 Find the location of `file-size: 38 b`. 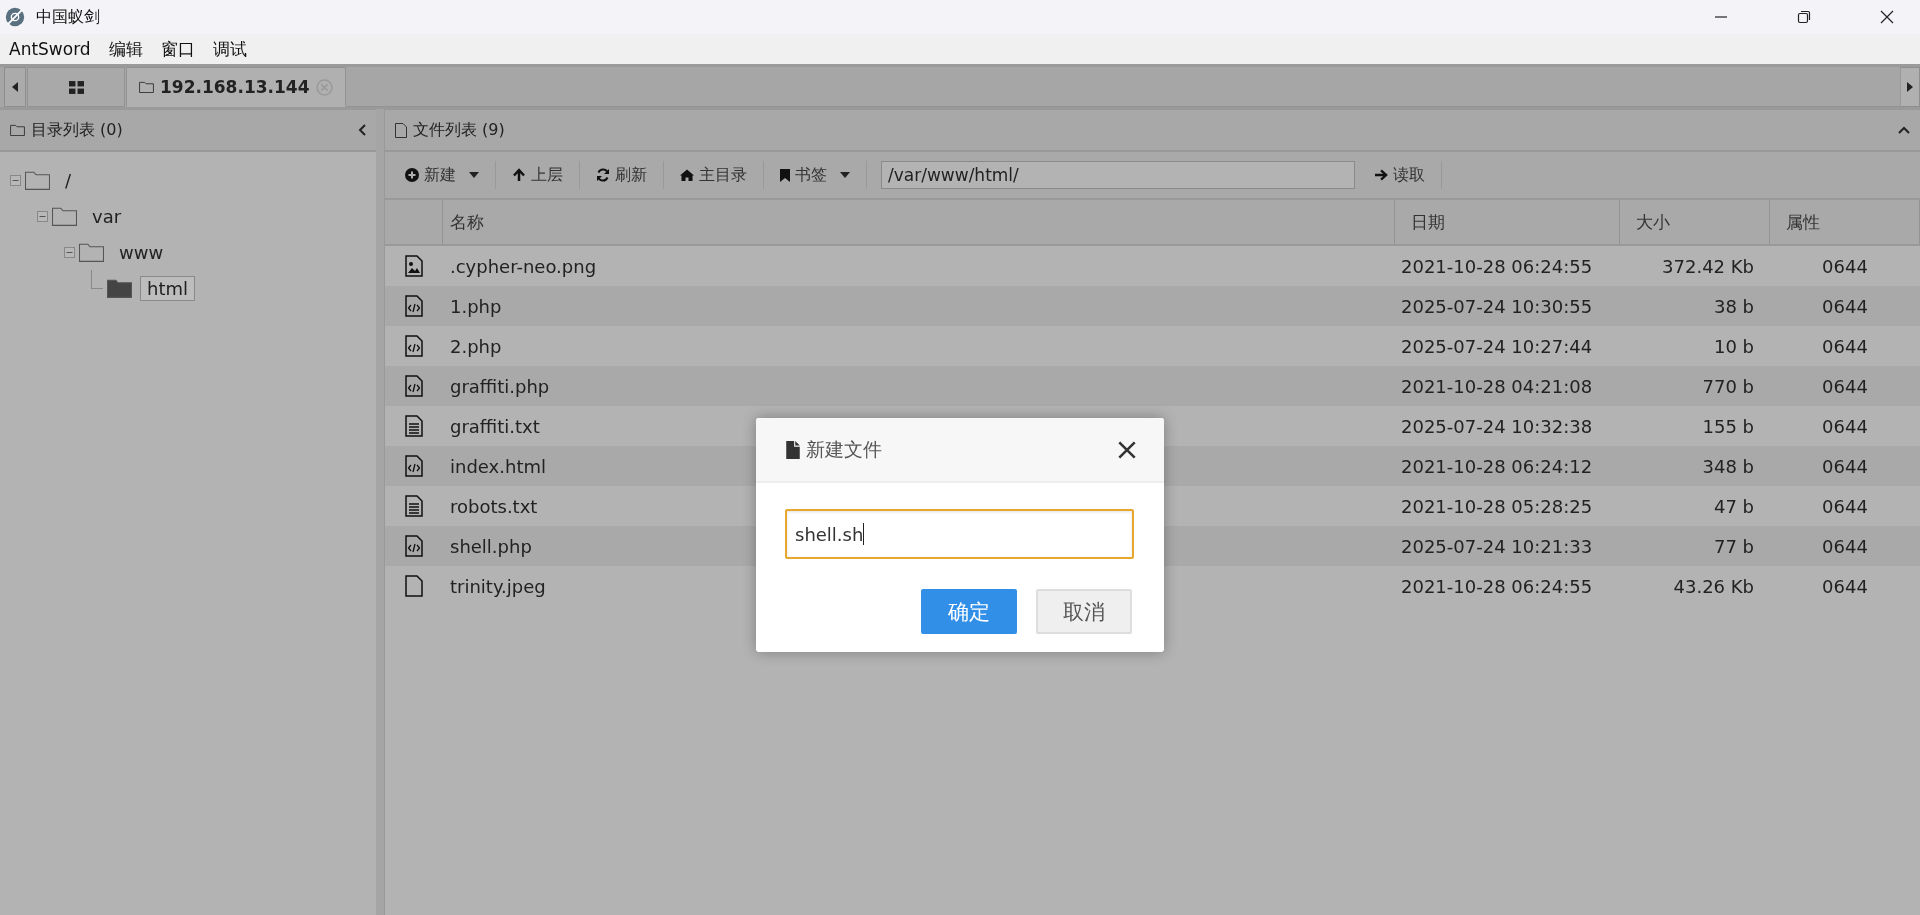

file-size: 38 b is located at coordinates (1733, 306).